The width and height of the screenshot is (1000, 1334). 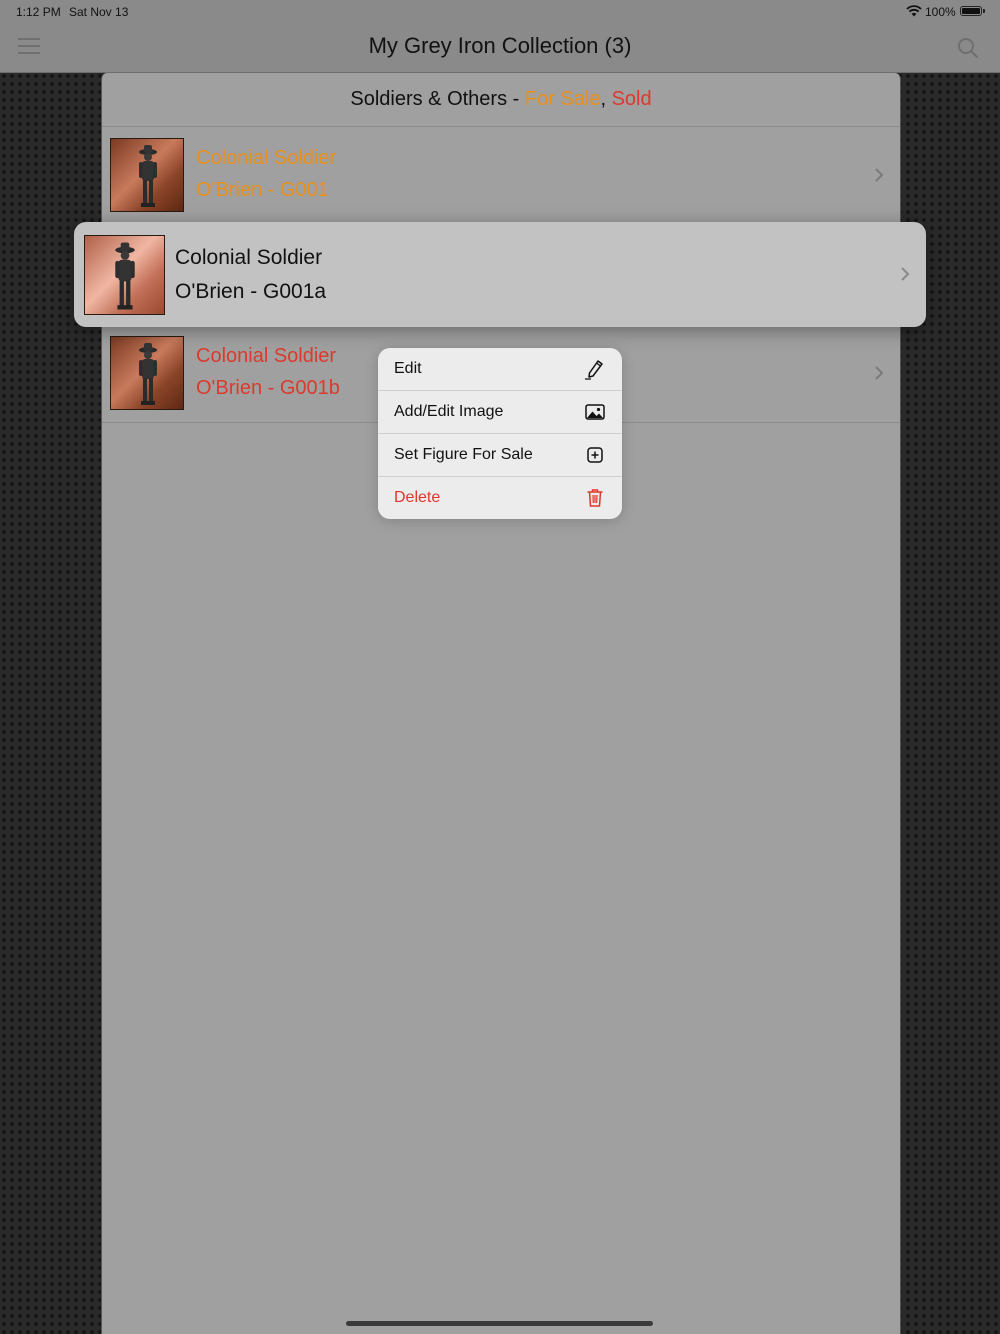 What do you see at coordinates (631, 99) in the screenshot?
I see `legend-sold: Sold` at bounding box center [631, 99].